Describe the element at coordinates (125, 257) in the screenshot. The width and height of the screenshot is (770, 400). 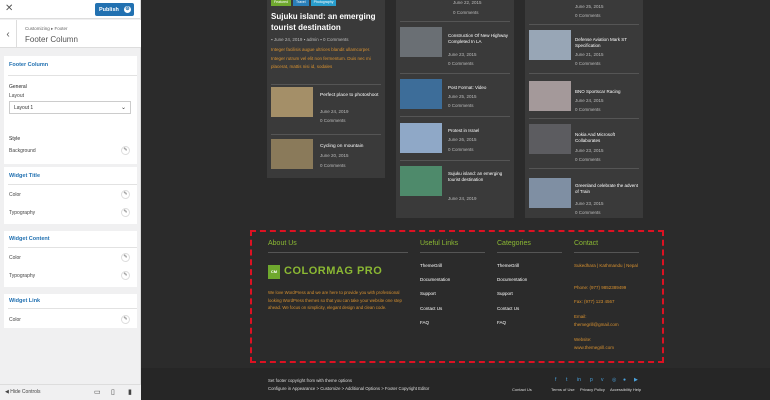
I see `edit-widget-content-color-button: ✎` at that location.